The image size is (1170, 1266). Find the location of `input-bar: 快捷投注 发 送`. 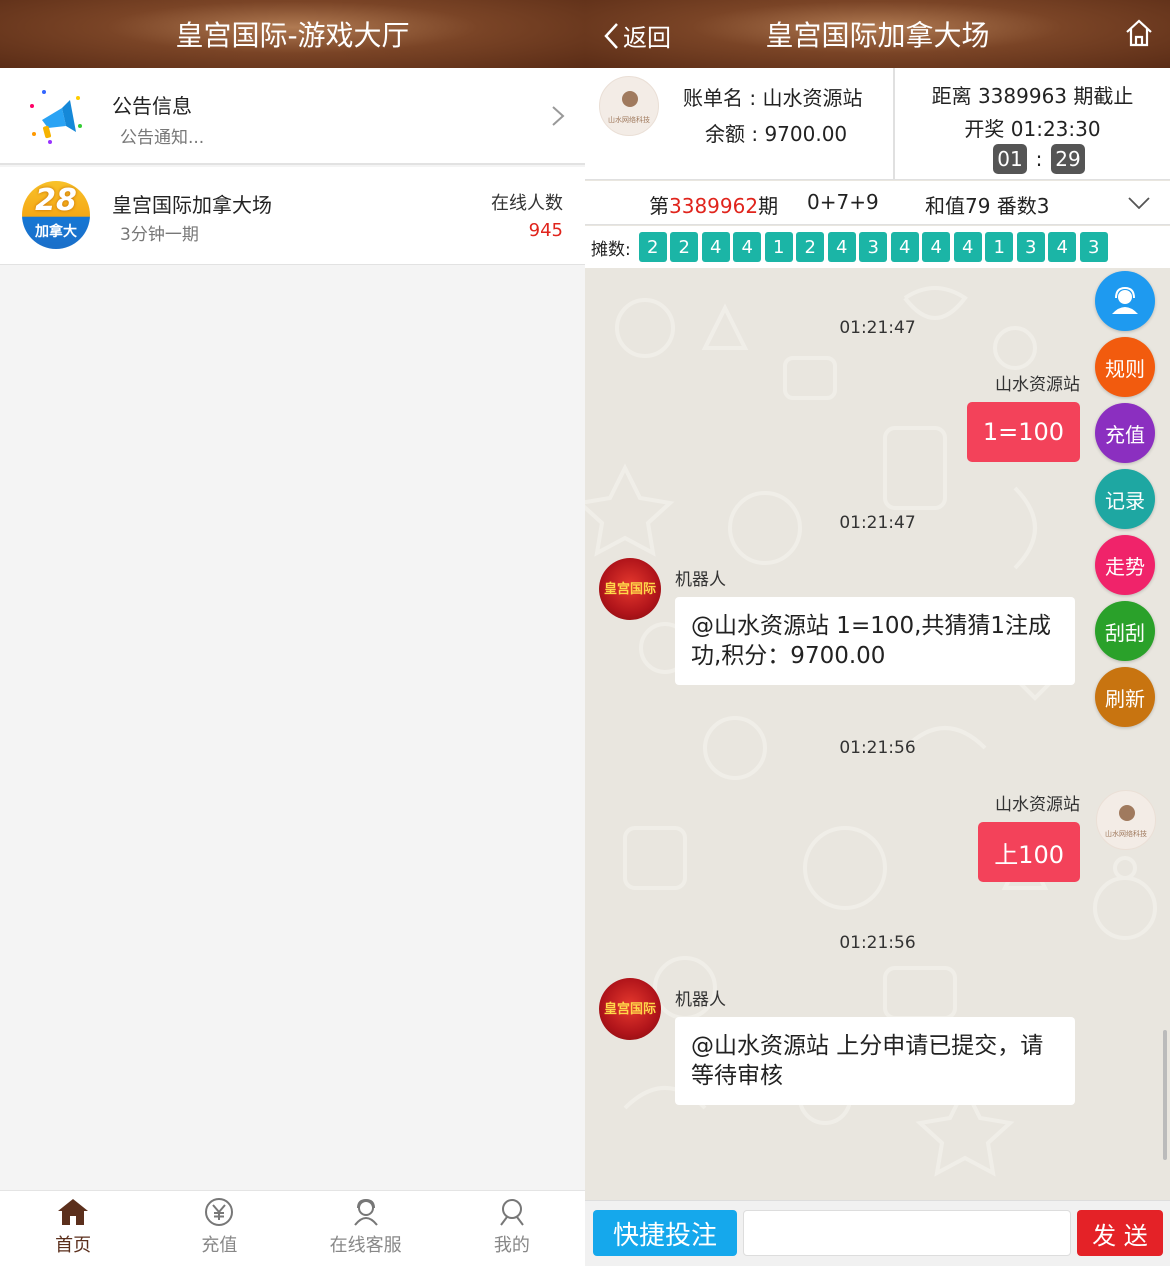

input-bar: 快捷投注 发 送 is located at coordinates (877, 1233).